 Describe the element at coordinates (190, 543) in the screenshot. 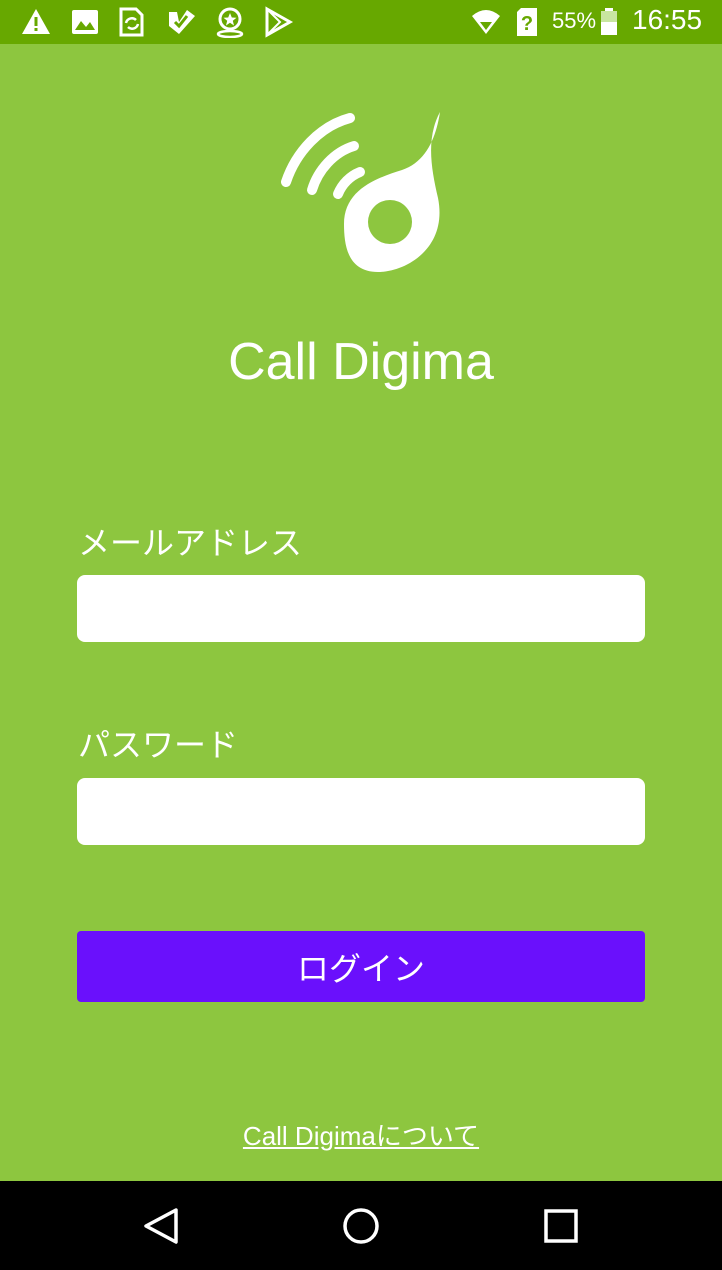

I see `email-label: メールアドレス` at that location.